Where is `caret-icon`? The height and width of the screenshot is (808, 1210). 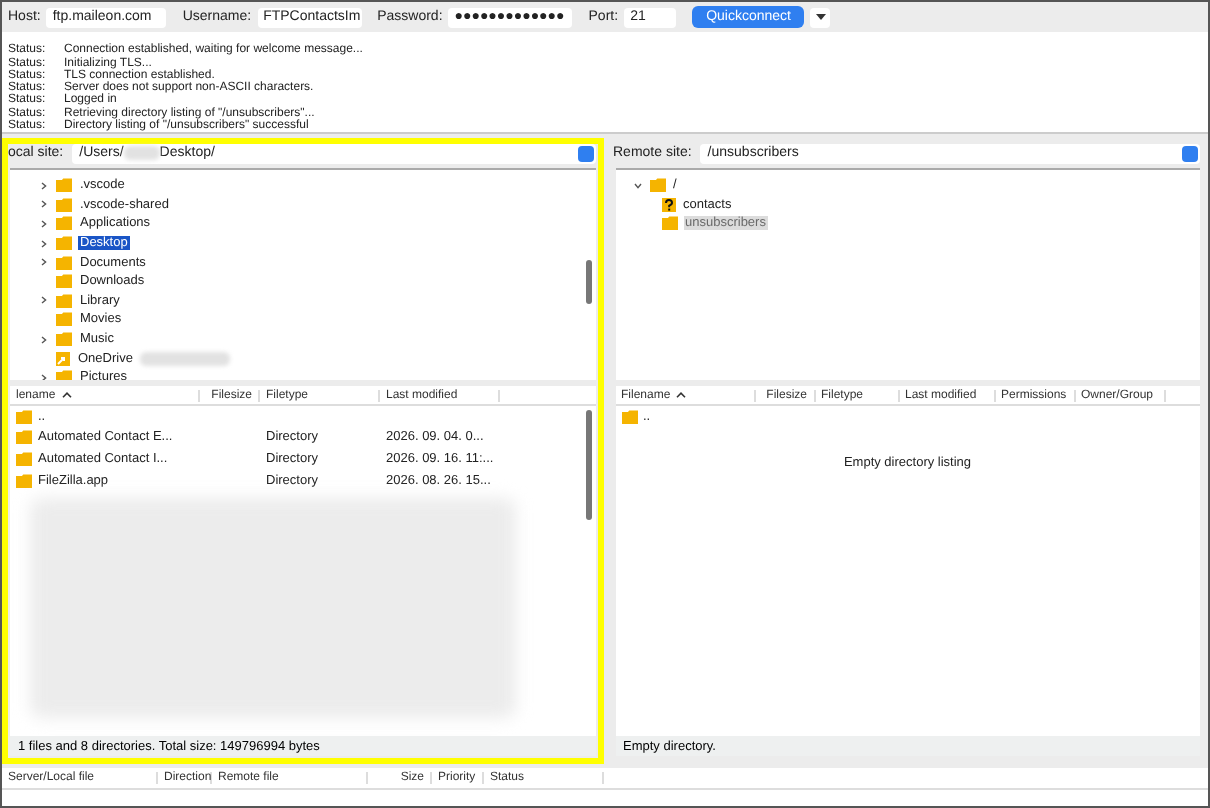 caret-icon is located at coordinates (820, 17).